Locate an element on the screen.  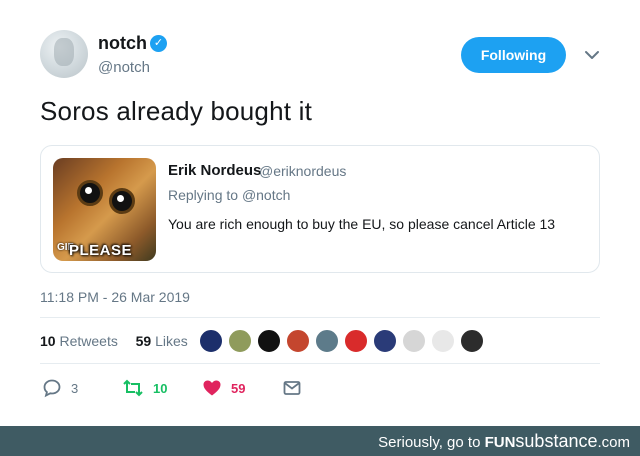
reply-action: 3 is located at coordinates (60, 388).